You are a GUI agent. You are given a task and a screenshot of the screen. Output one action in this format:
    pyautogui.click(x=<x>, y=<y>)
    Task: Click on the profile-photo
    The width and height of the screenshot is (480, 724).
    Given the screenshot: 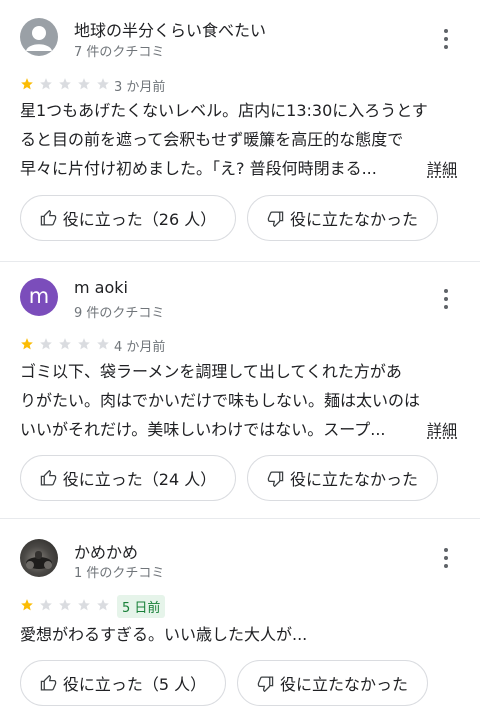 What is the action you would take?
    pyautogui.click(x=39, y=560)
    